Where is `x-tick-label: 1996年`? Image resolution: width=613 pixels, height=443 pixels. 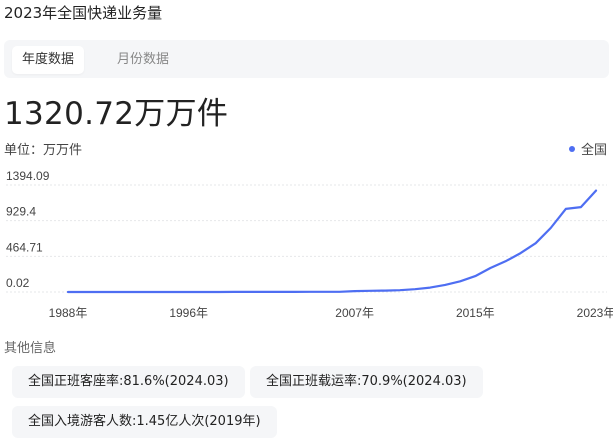
x-tick-label: 1996年 is located at coordinates (188, 313).